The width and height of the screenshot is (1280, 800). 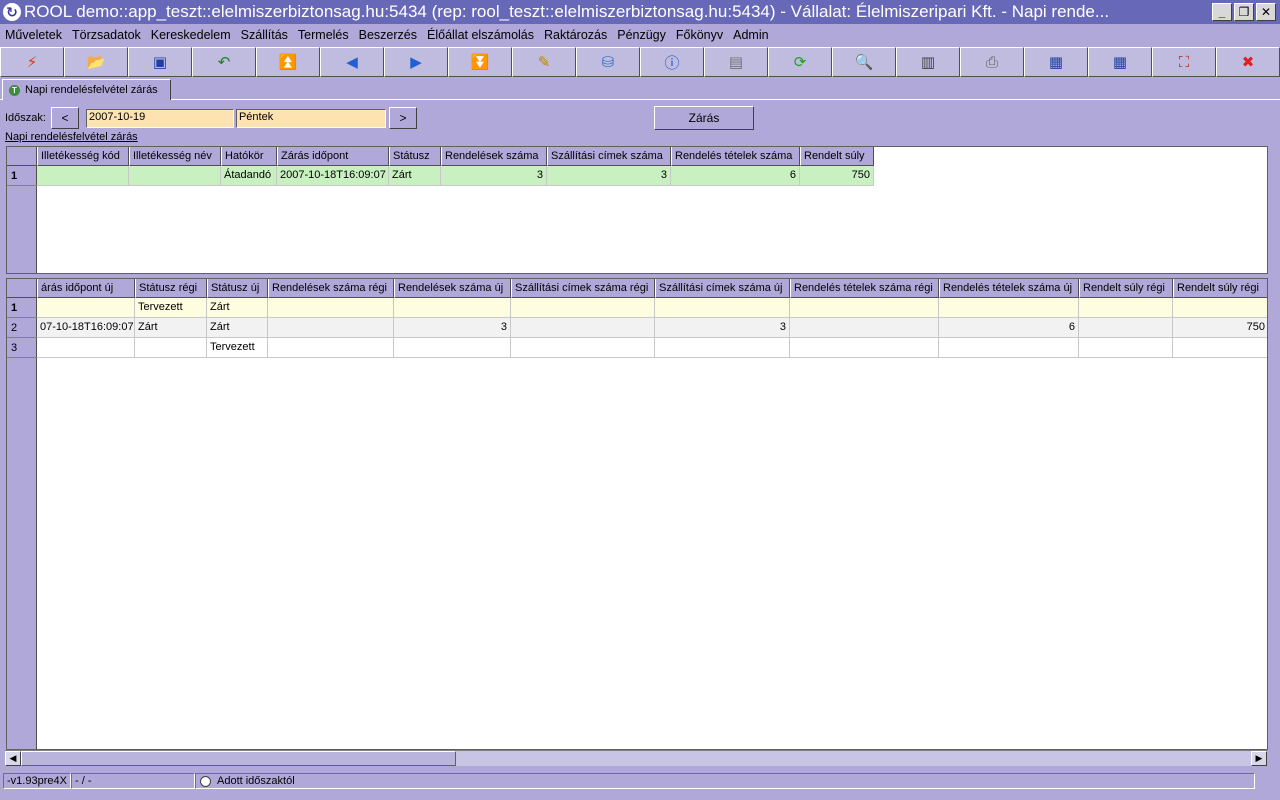 What do you see at coordinates (1244, 12) in the screenshot?
I see `restore-button: ❐` at bounding box center [1244, 12].